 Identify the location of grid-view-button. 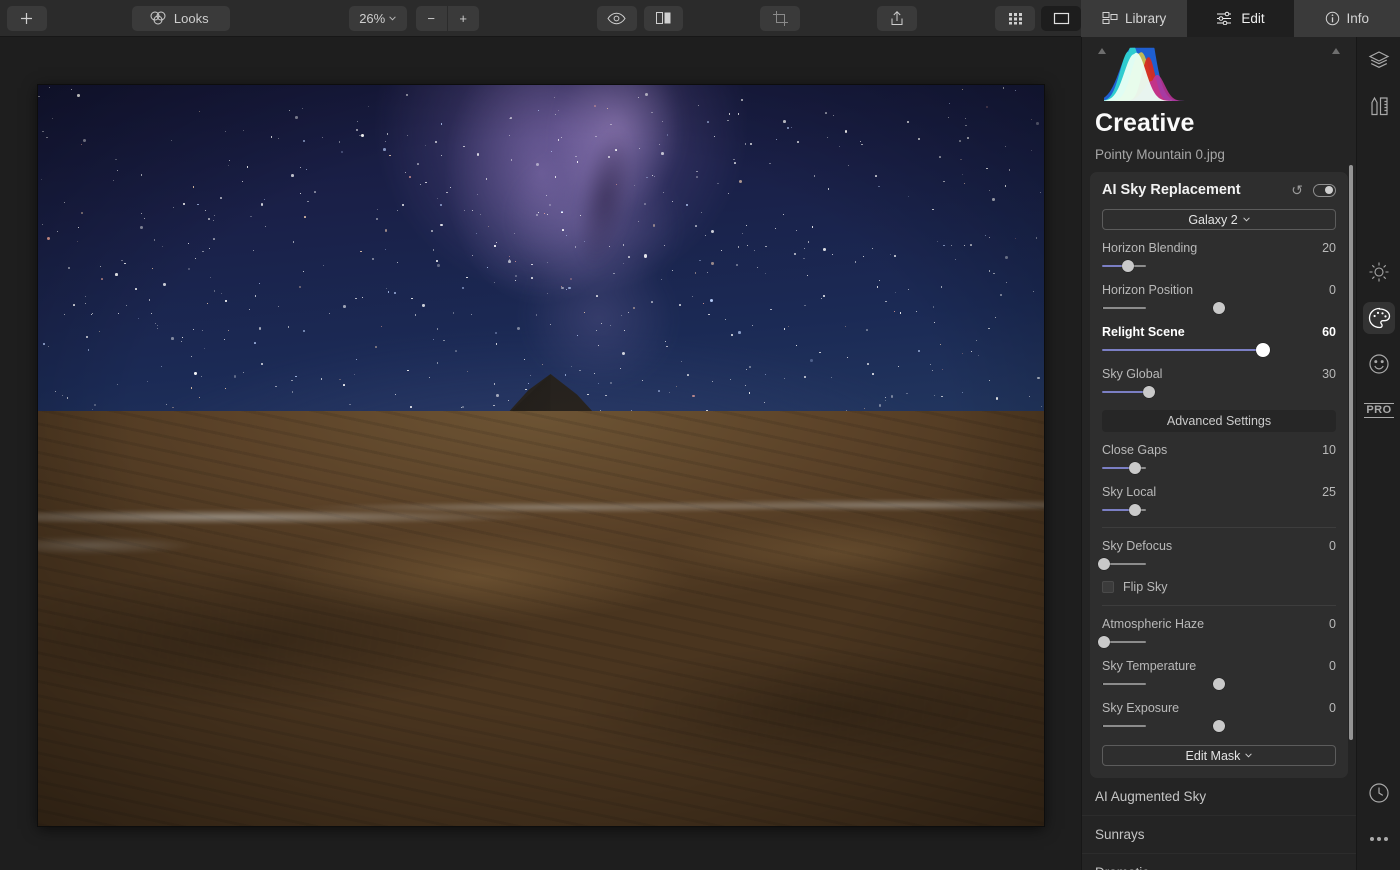
(1015, 18).